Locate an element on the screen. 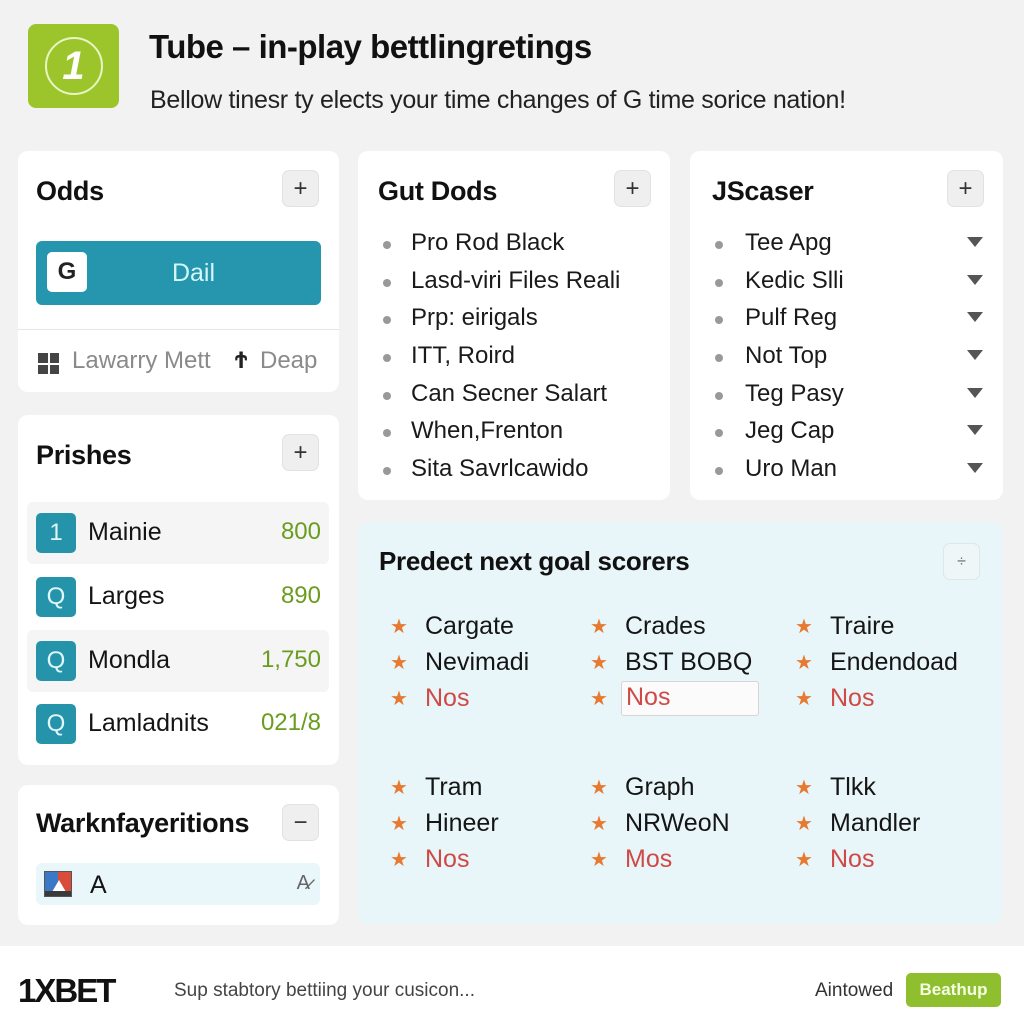 This screenshot has width=1024, height=1024. list-item-label: Uro Man is located at coordinates (791, 469).